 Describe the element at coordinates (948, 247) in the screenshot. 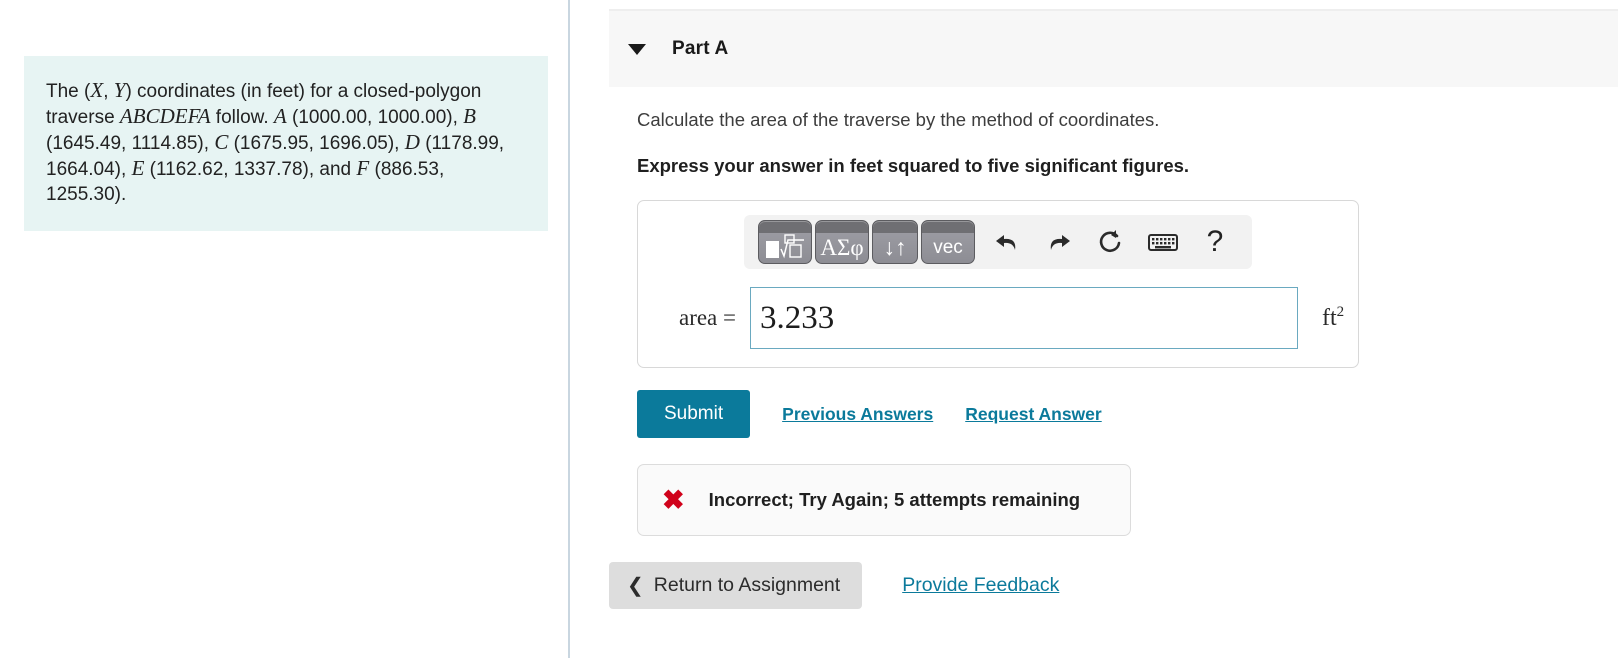

I see `vector-label: vec` at that location.